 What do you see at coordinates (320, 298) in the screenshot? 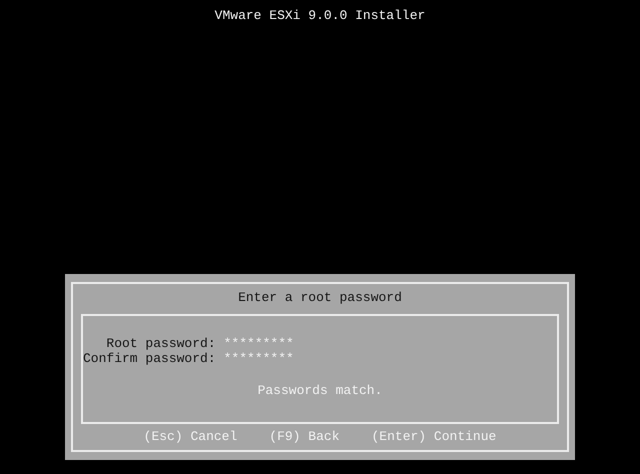
I see `dialog-title: Enter a root password` at bounding box center [320, 298].